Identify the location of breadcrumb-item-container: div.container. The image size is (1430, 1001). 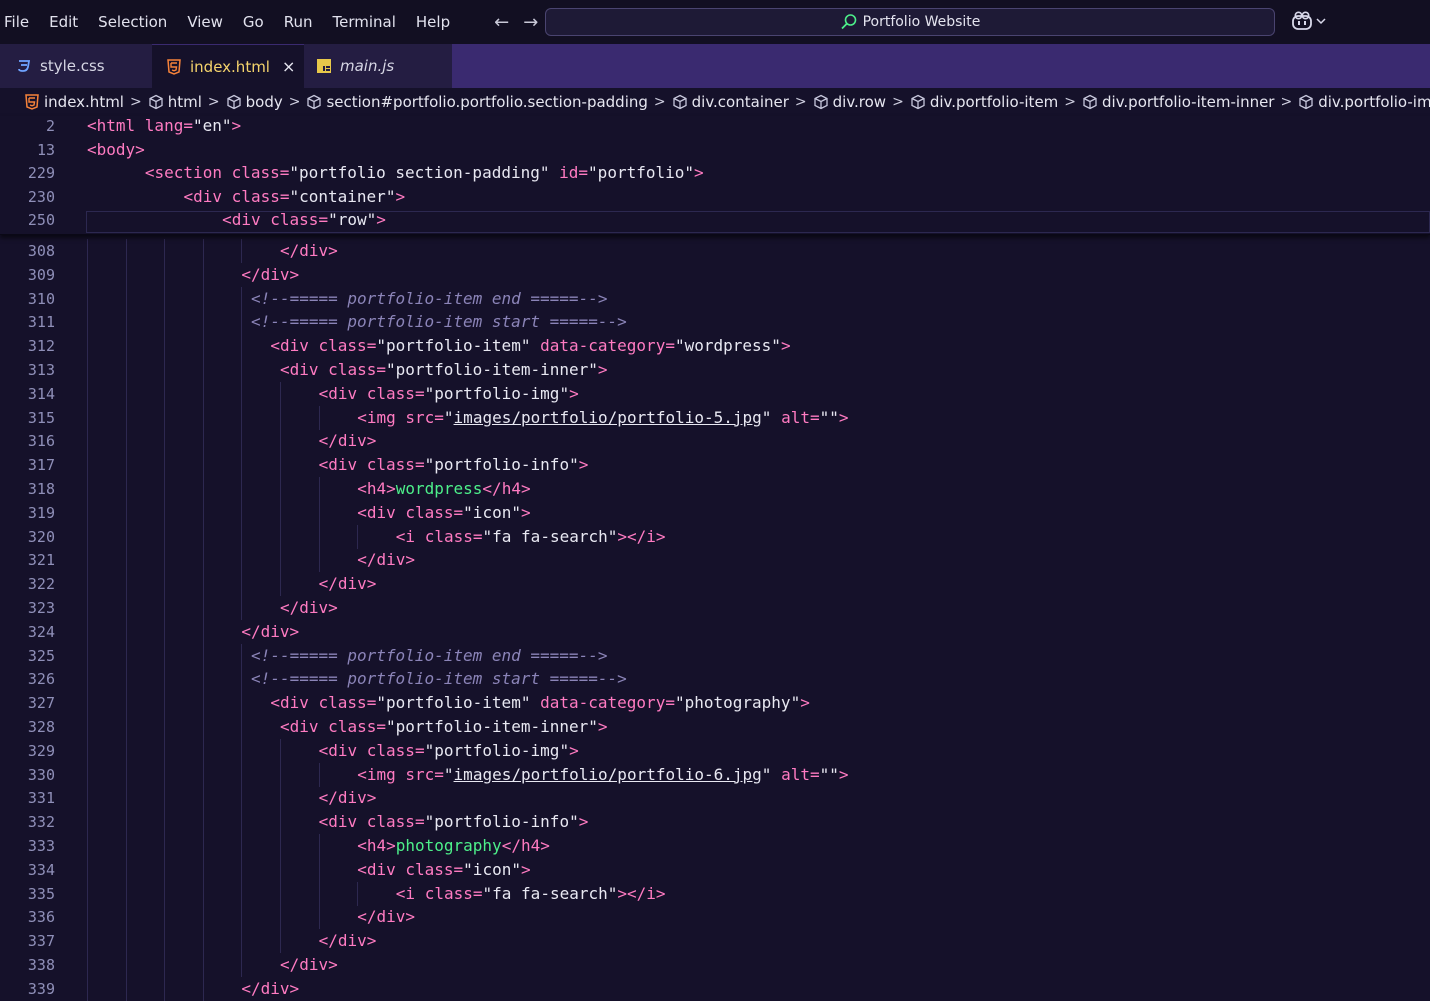
(730, 102).